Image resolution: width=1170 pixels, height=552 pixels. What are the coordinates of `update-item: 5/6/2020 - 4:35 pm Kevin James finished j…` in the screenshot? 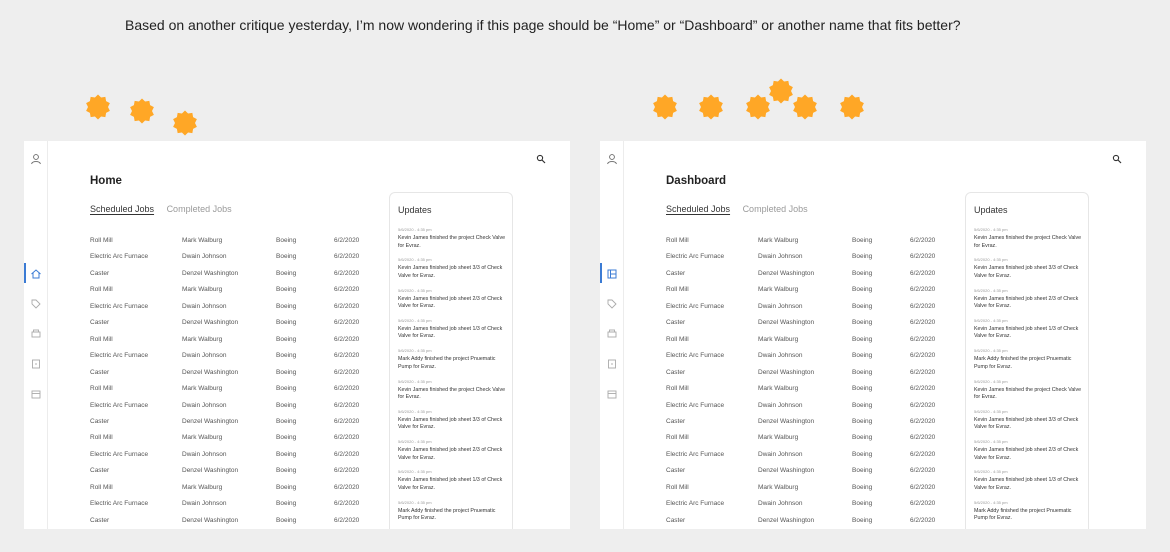 It's located at (1030, 329).